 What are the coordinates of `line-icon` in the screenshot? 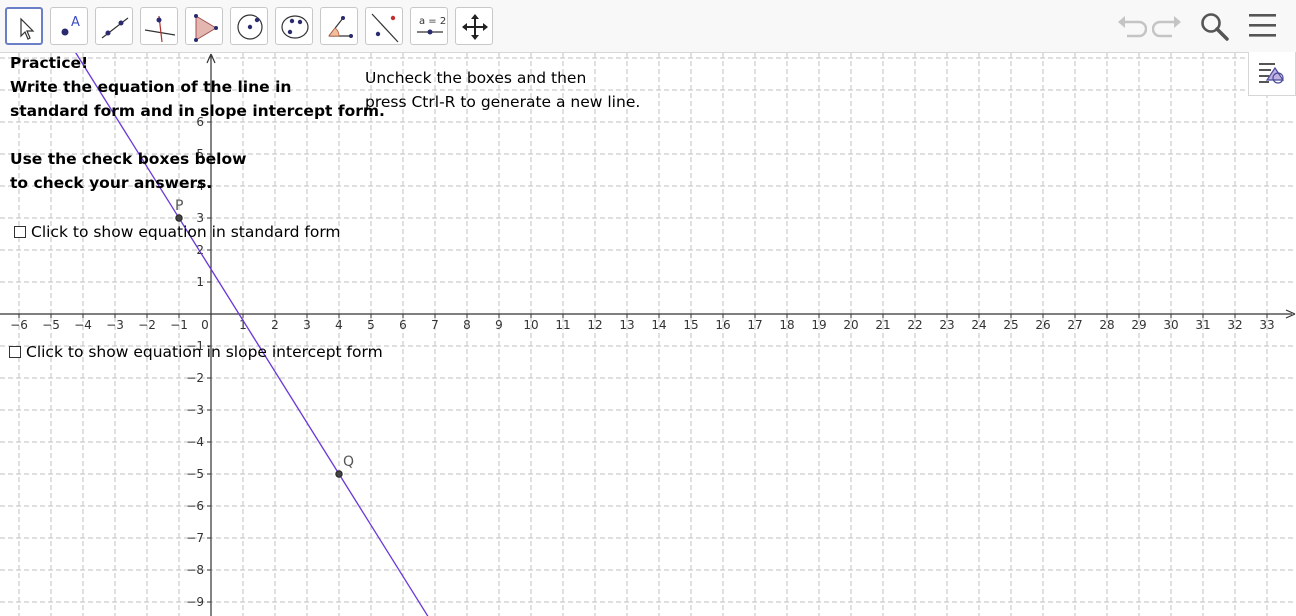 It's located at (115, 28).